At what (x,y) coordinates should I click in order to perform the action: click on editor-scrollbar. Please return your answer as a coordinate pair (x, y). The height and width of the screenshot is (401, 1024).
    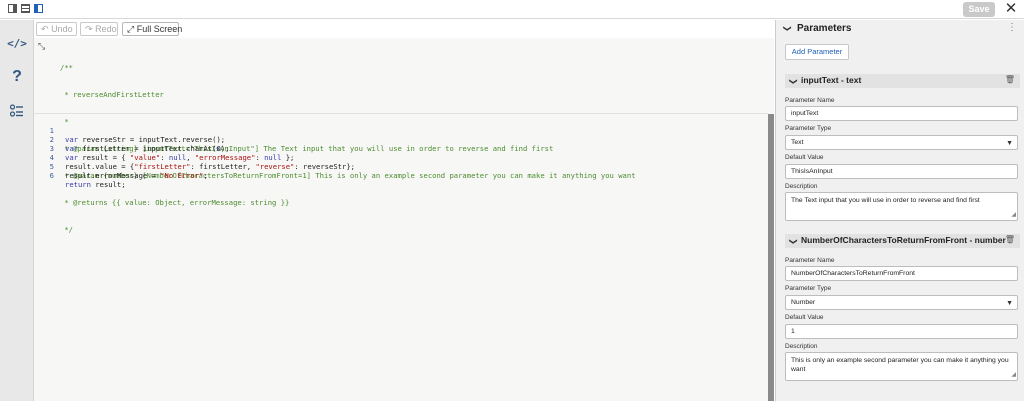
    Looking at the image, I should click on (771, 257).